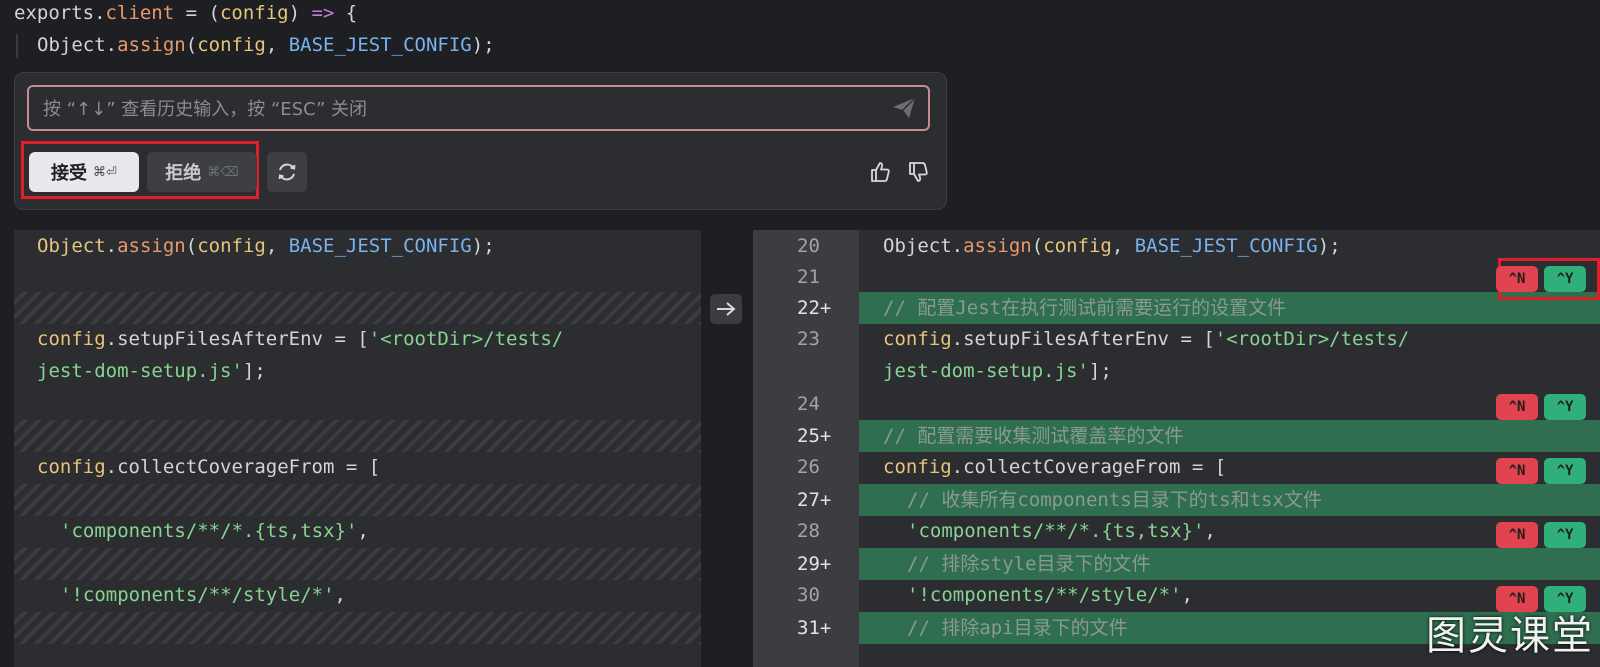 The height and width of the screenshot is (667, 1600). What do you see at coordinates (480, 141) in the screenshot?
I see `ai-inline-chat-panel: 接受 ⌘⏎ 拒绝 ⌘⌫` at bounding box center [480, 141].